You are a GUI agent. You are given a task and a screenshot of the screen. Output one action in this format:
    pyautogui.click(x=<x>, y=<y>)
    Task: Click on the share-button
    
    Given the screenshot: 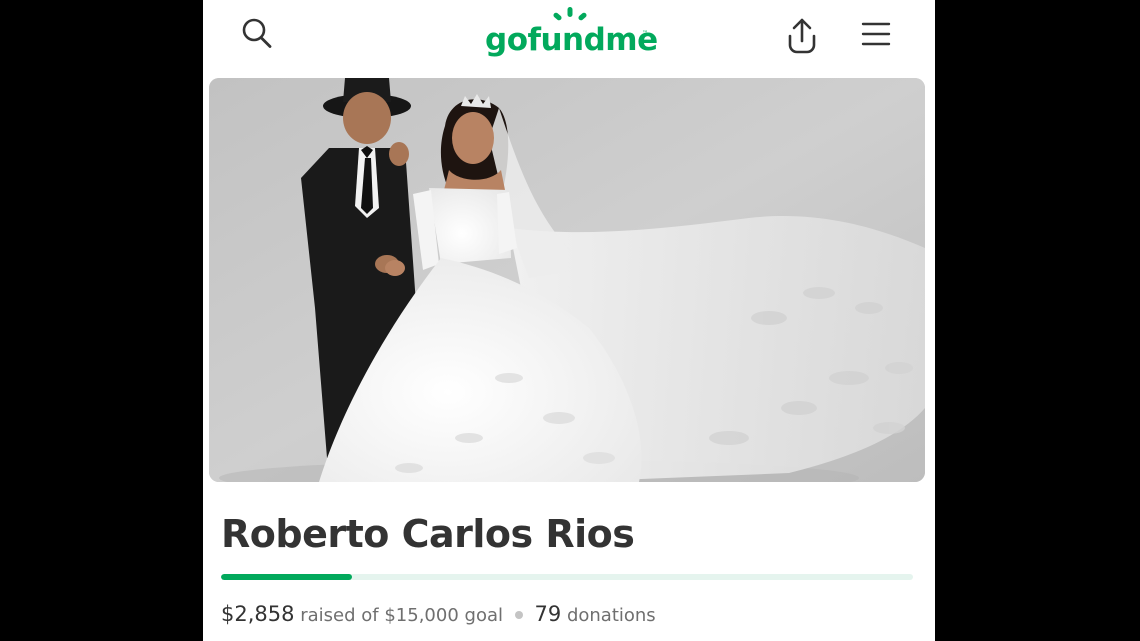 What is the action you would take?
    pyautogui.click(x=802, y=36)
    